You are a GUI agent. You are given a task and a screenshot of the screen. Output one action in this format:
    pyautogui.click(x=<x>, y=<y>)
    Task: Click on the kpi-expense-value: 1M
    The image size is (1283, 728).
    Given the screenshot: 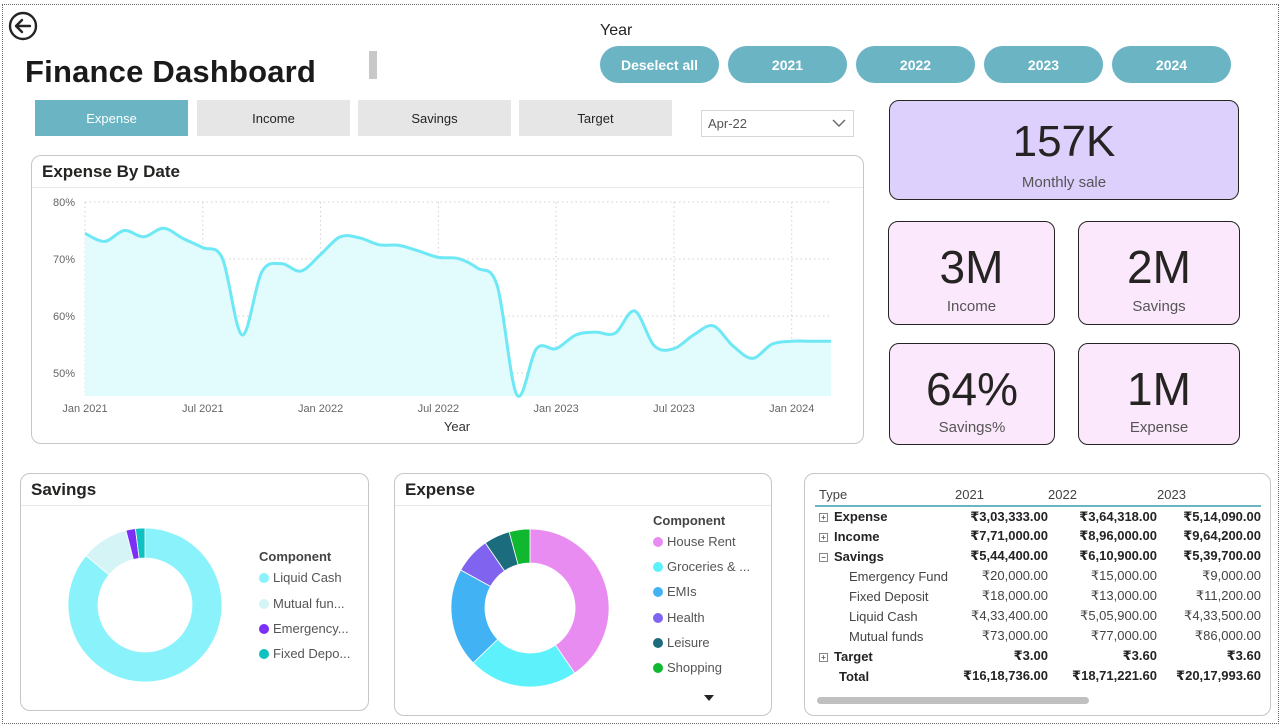 What is the action you would take?
    pyautogui.click(x=1159, y=389)
    